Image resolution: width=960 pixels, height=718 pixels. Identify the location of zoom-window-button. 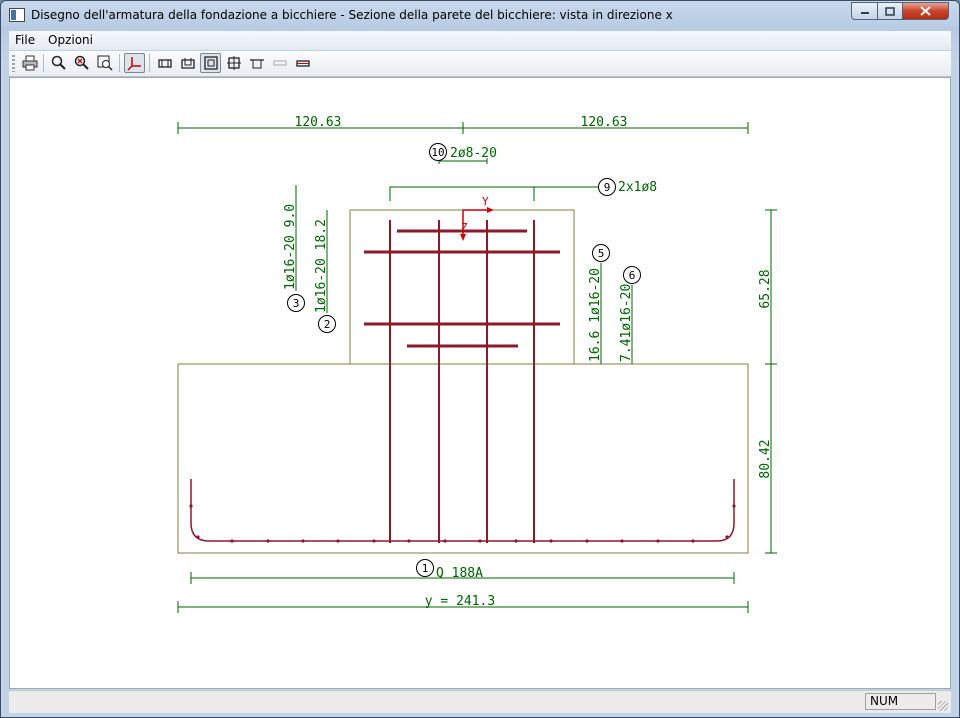
(104, 63).